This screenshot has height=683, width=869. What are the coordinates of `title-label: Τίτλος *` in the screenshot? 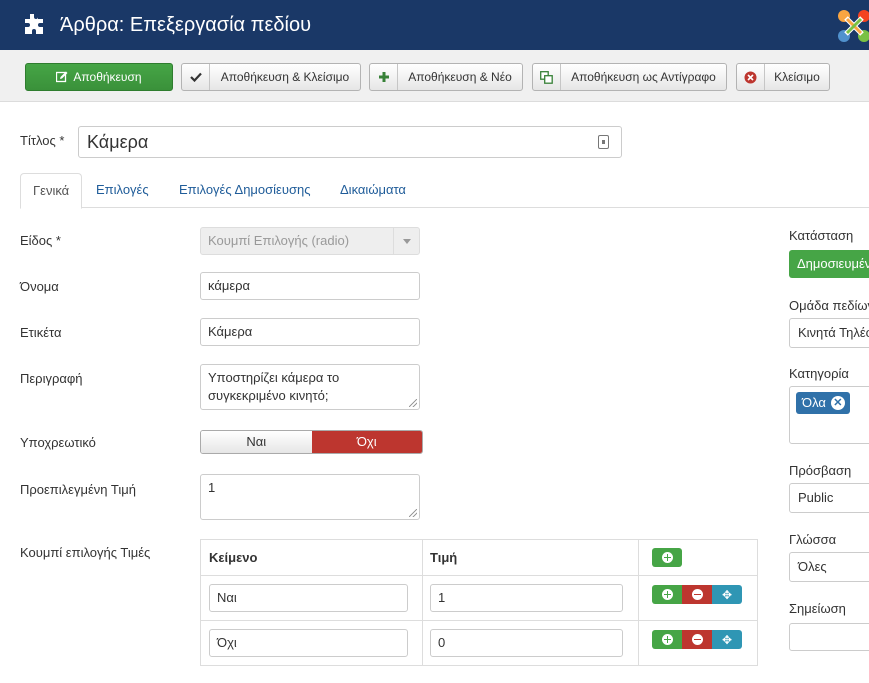 It's located at (42, 140).